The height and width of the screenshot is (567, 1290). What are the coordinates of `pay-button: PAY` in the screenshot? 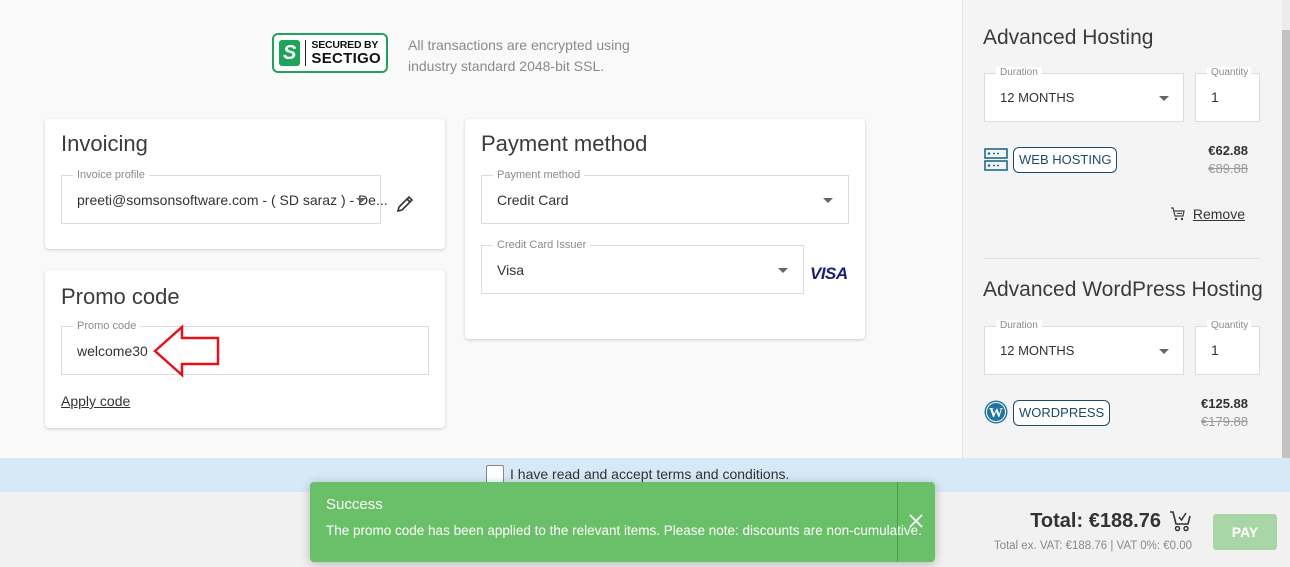 It's located at (1245, 532).